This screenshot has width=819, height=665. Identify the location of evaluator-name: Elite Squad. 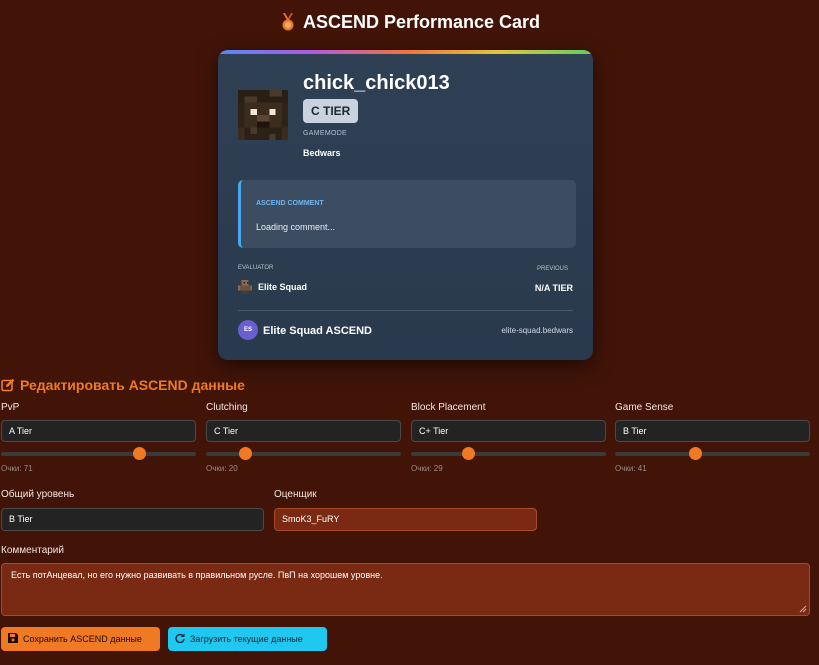
(283, 287).